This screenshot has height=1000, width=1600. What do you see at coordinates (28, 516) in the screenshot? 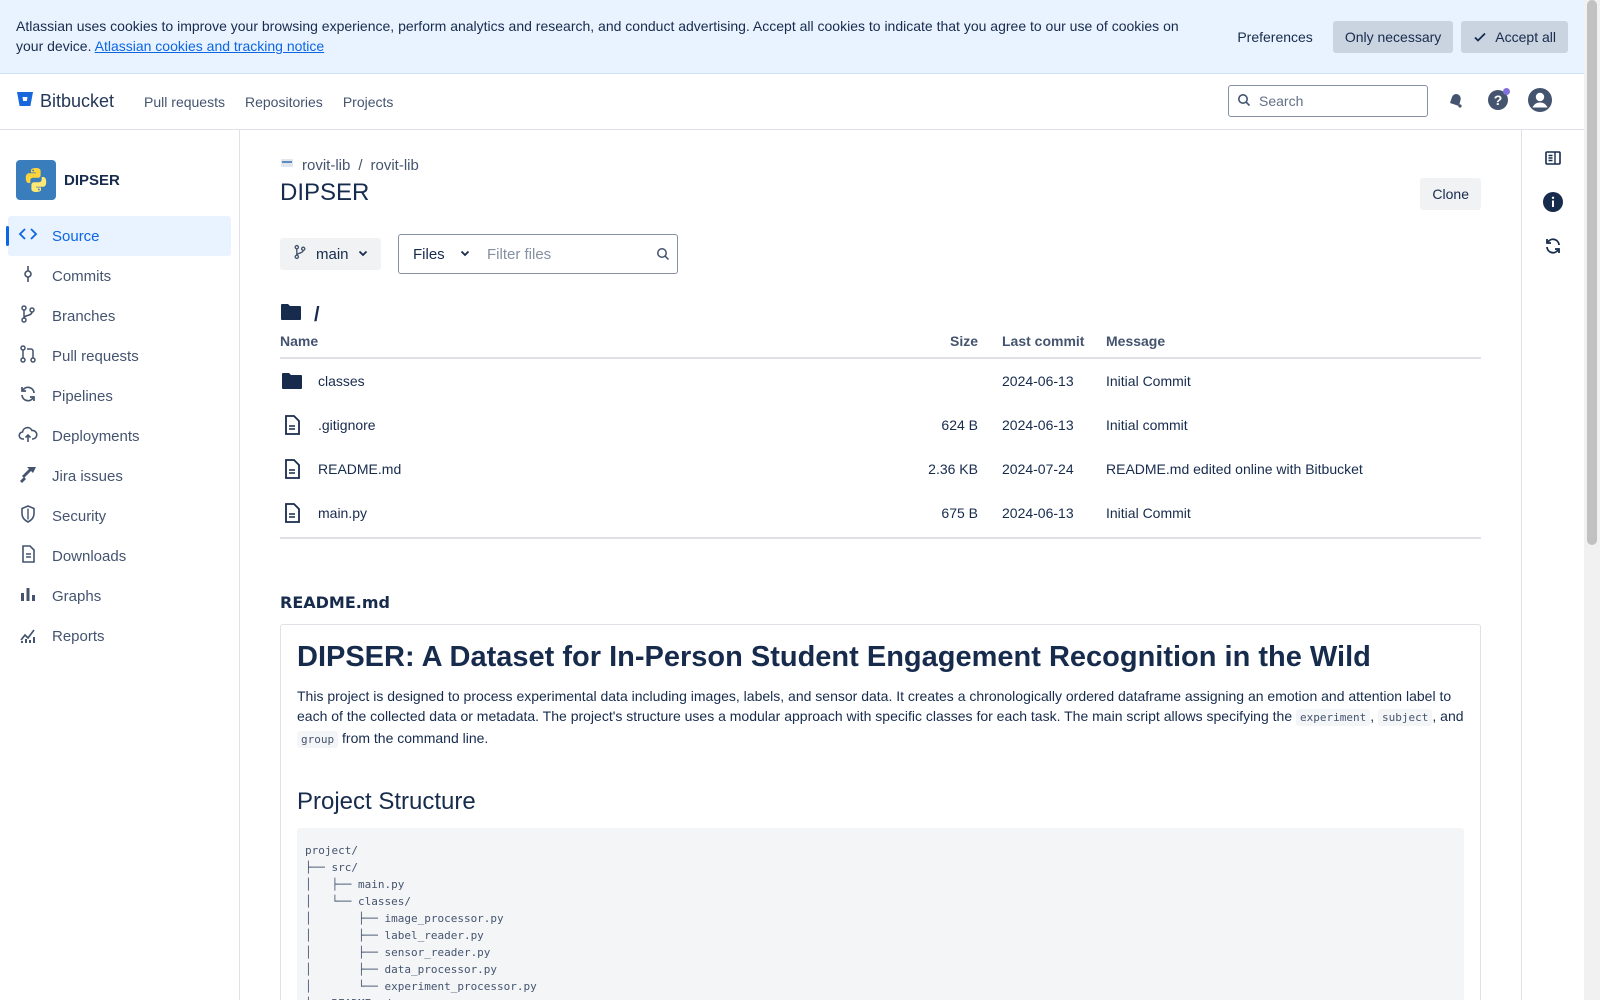
I see `shield-icon` at bounding box center [28, 516].